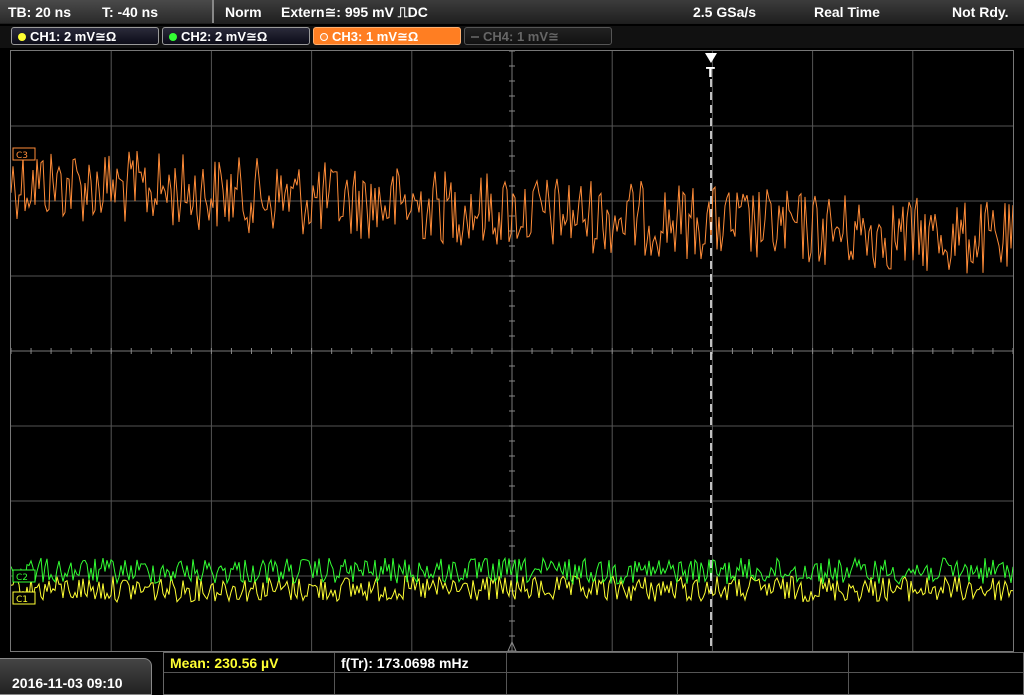  What do you see at coordinates (224, 663) in the screenshot?
I see `measurement-mean: Mean: 230.56 µV` at bounding box center [224, 663].